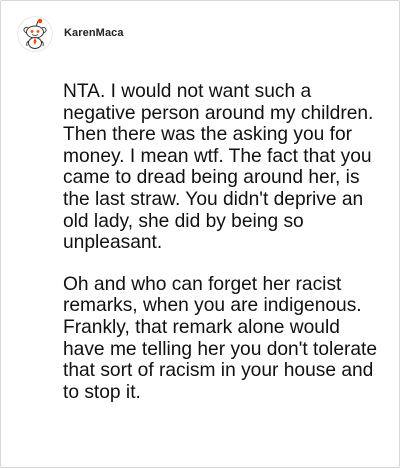 Image resolution: width=400 pixels, height=468 pixels. I want to click on comment-author-name: KarenMaca, so click(94, 33).